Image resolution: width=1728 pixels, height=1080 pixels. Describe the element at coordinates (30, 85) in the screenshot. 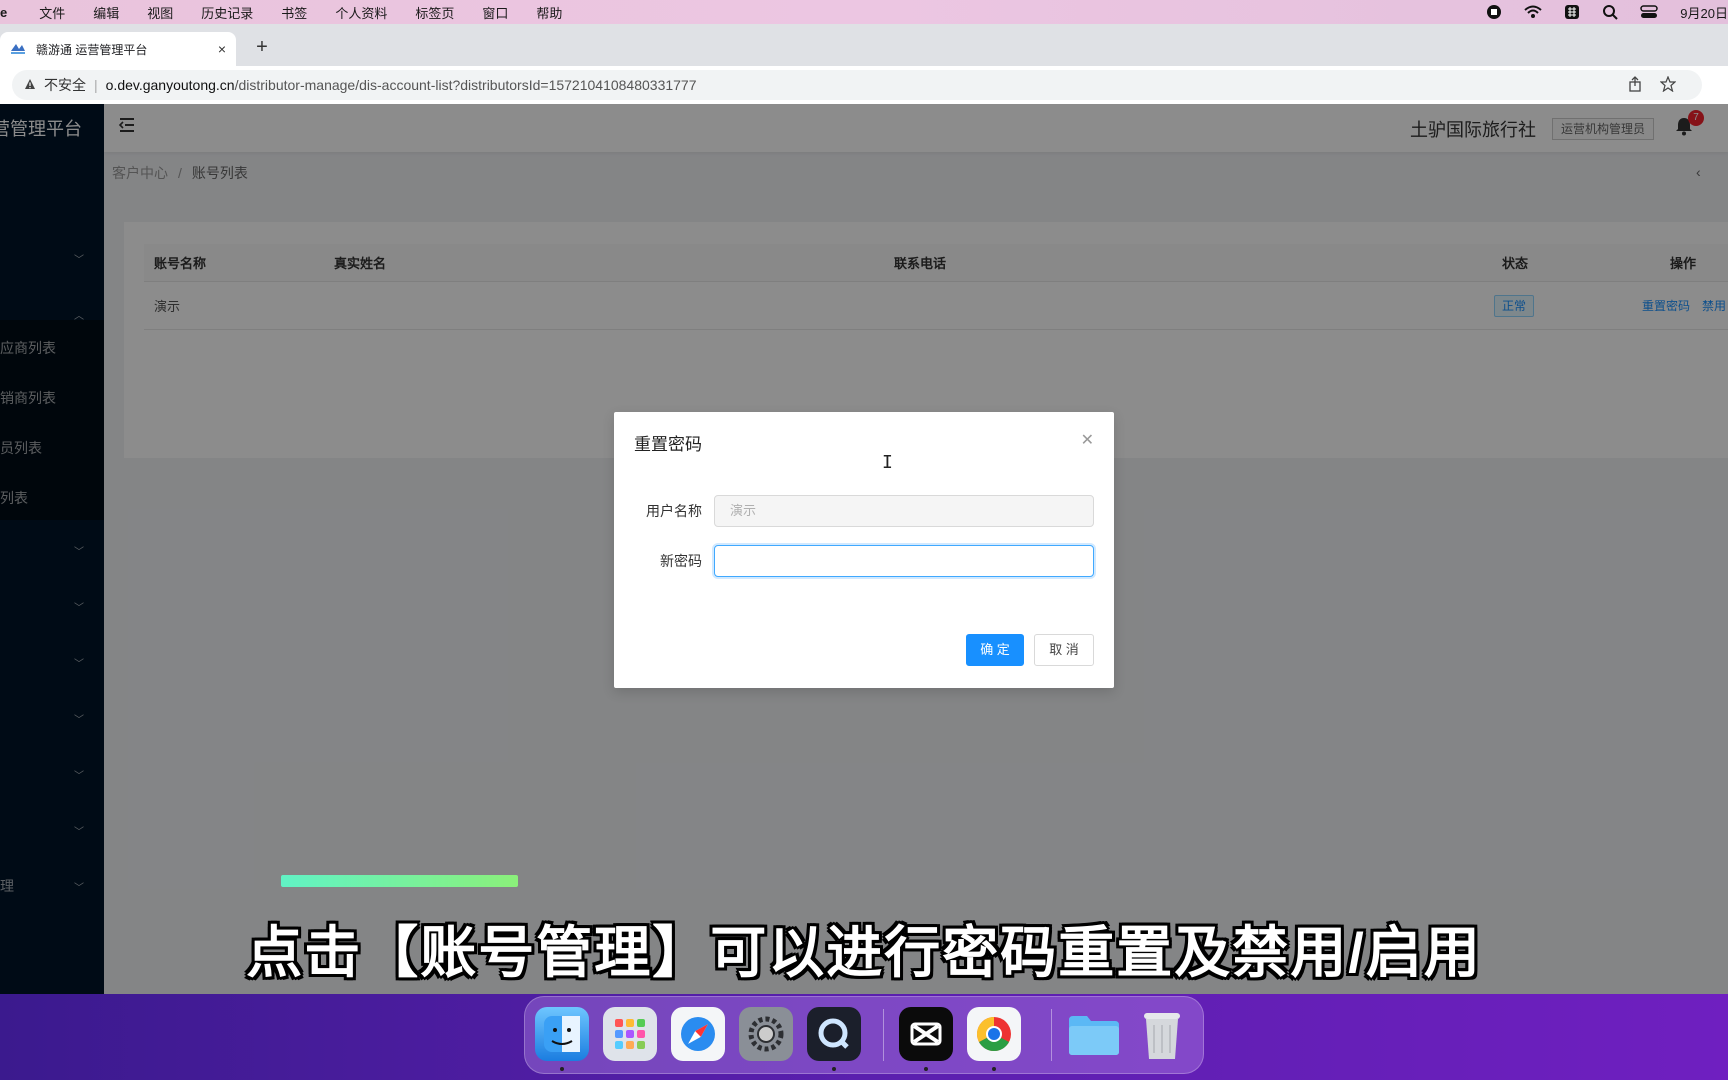

I see `warning-icon` at that location.